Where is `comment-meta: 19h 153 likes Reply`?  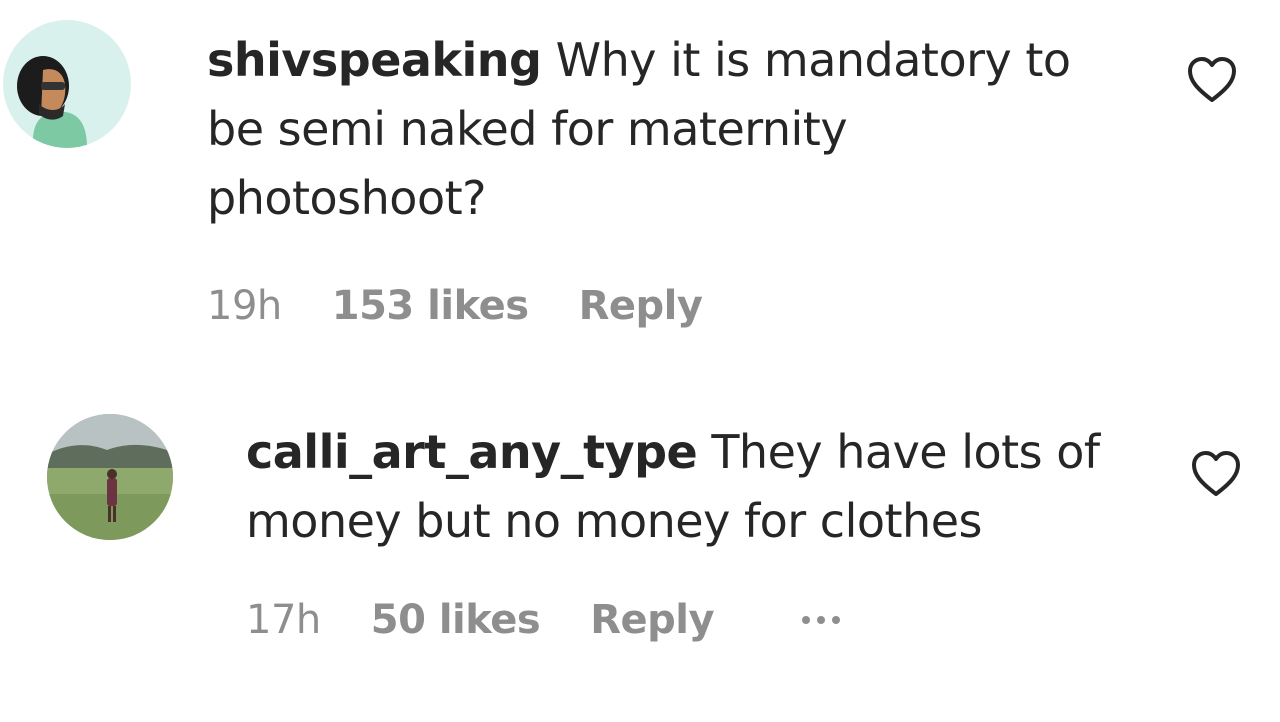
comment-meta: 19h 153 likes Reply is located at coordinates (455, 306).